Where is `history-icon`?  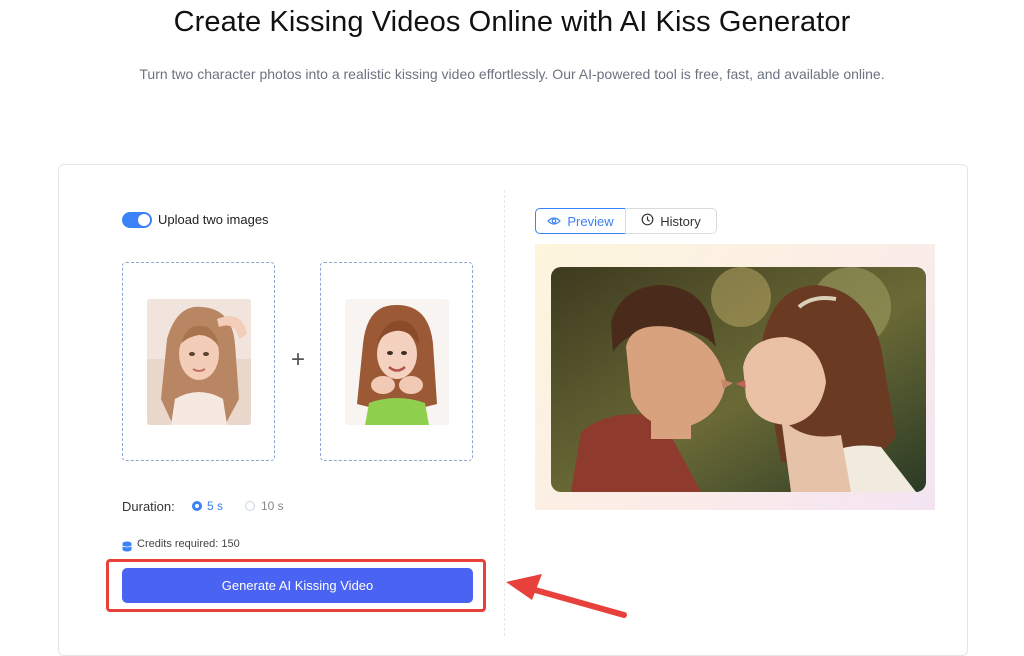 history-icon is located at coordinates (647, 221).